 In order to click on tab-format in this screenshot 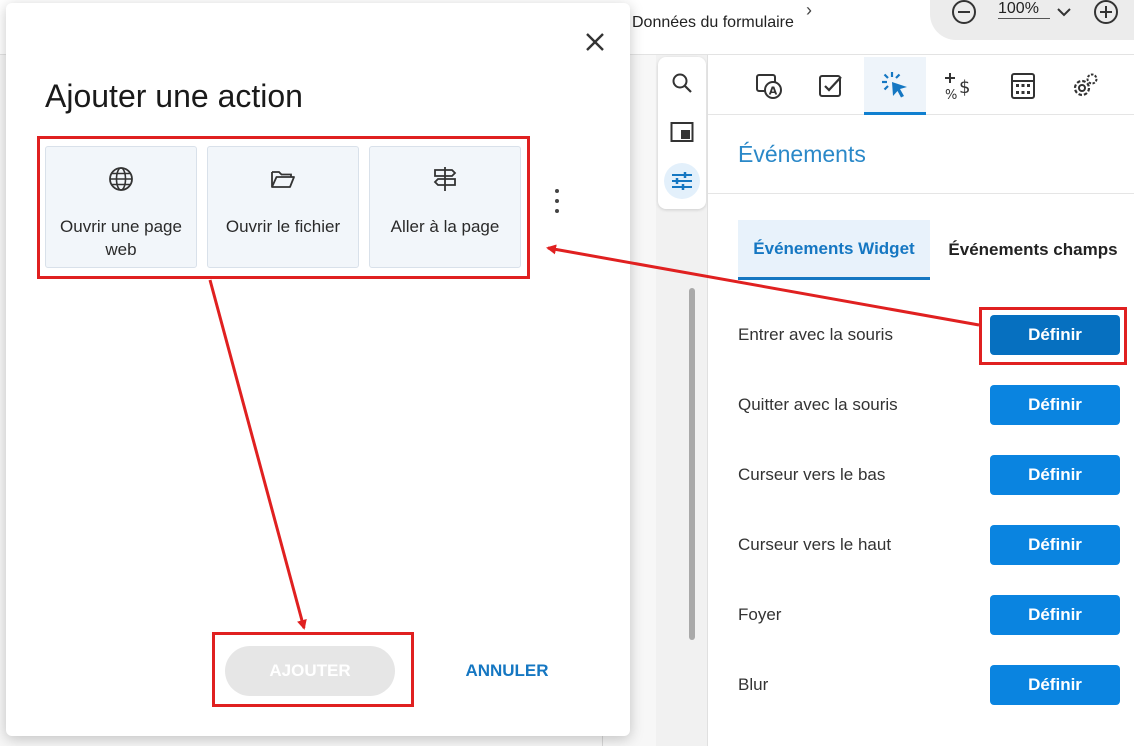, I will do `click(1023, 86)`.